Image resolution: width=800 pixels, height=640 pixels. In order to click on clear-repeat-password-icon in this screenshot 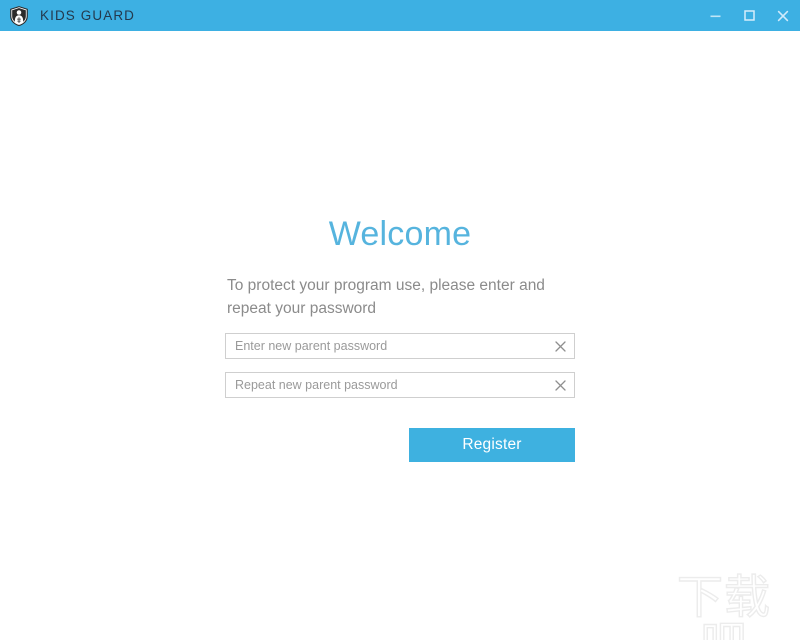, I will do `click(560, 385)`.